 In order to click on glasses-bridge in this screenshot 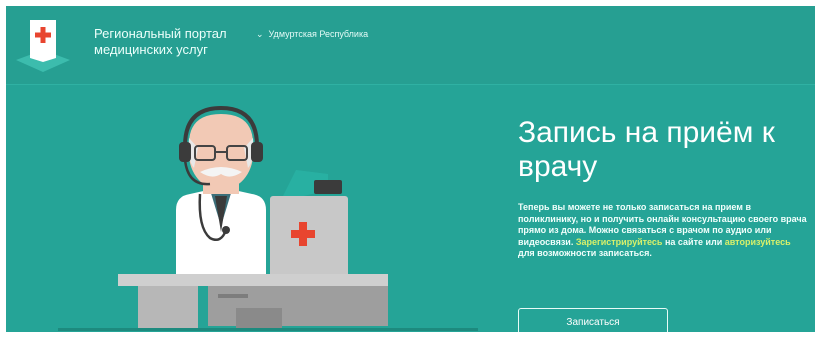, I will do `click(221, 152)`.